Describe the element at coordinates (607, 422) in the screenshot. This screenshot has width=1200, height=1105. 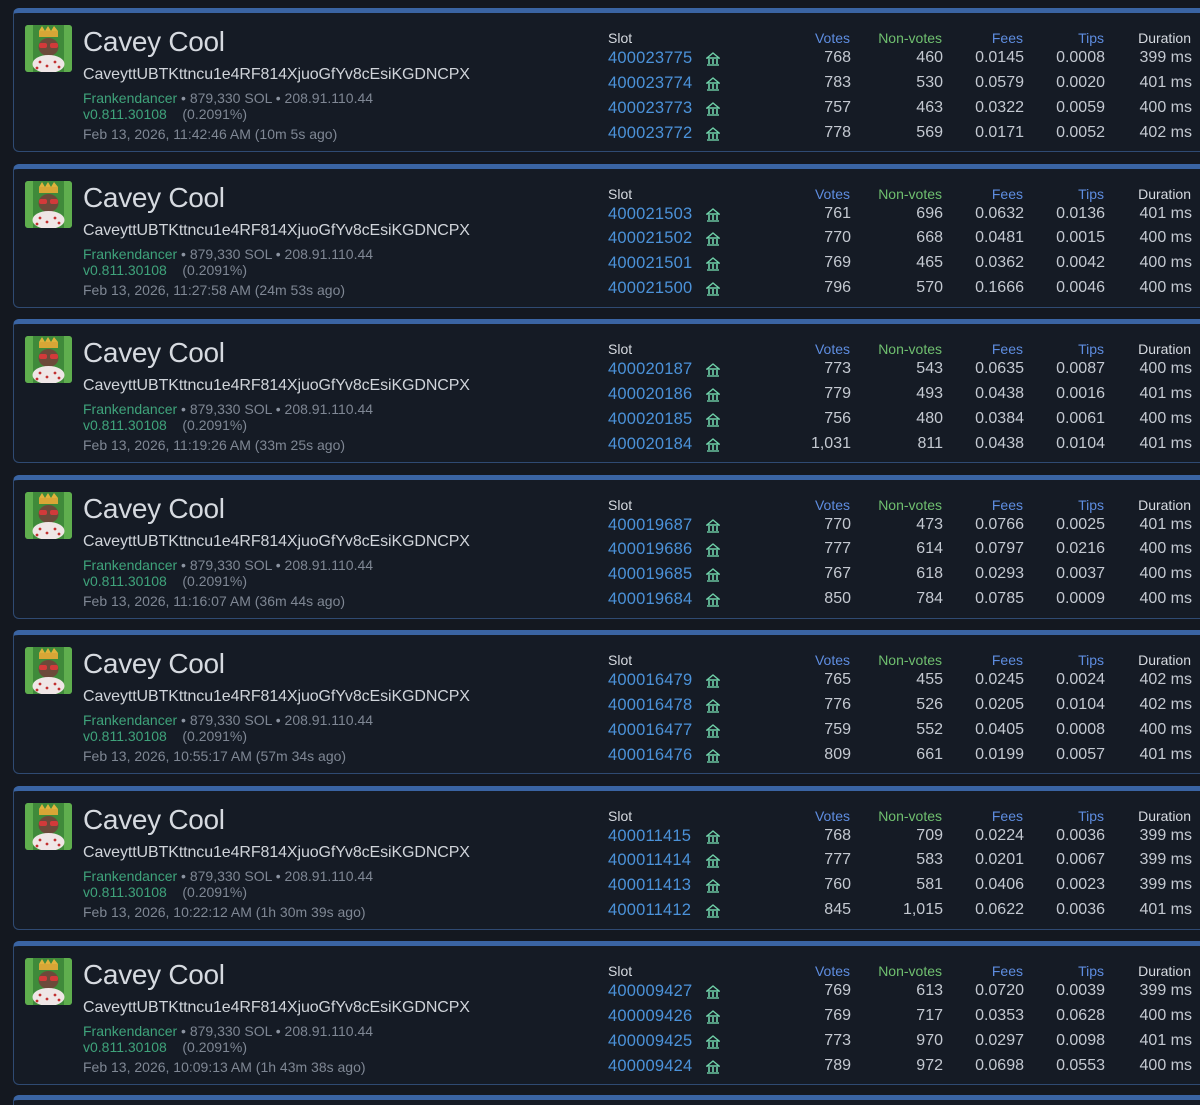
I see `slot-row: 400020185 756 480 0.0384 0.0061 400 ms` at that location.